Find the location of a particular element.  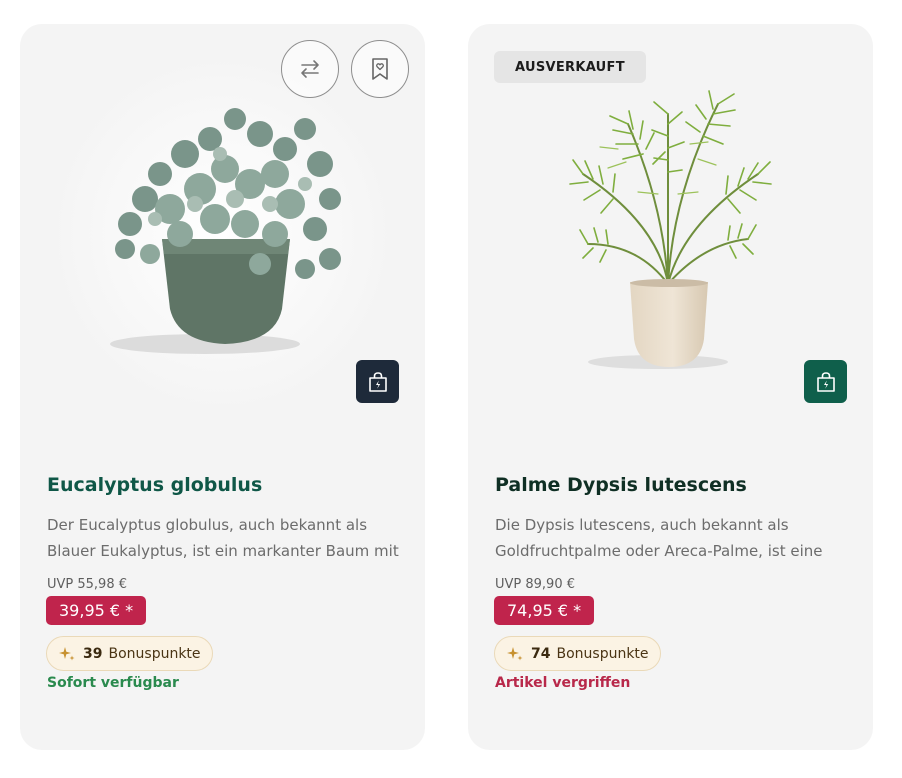

uvp-price: UVP 55,98 € is located at coordinates (87, 584).